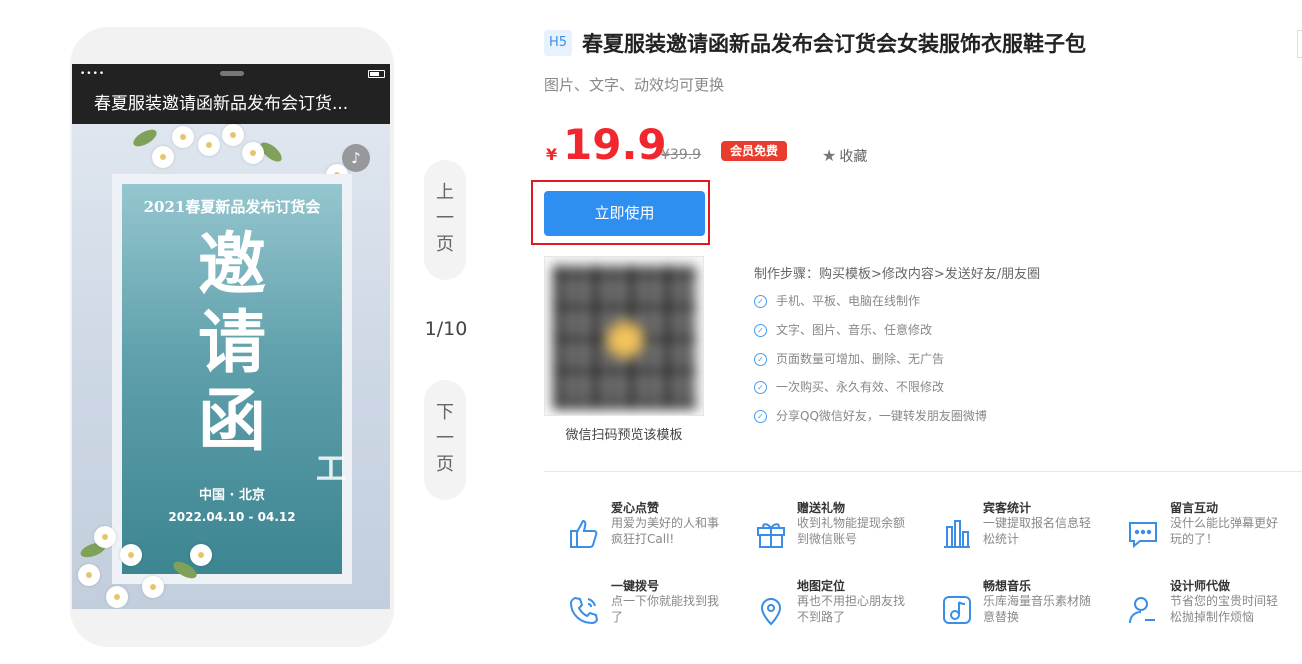 This screenshot has width=1302, height=664. Describe the element at coordinates (923, 471) in the screenshot. I see `divider` at that location.